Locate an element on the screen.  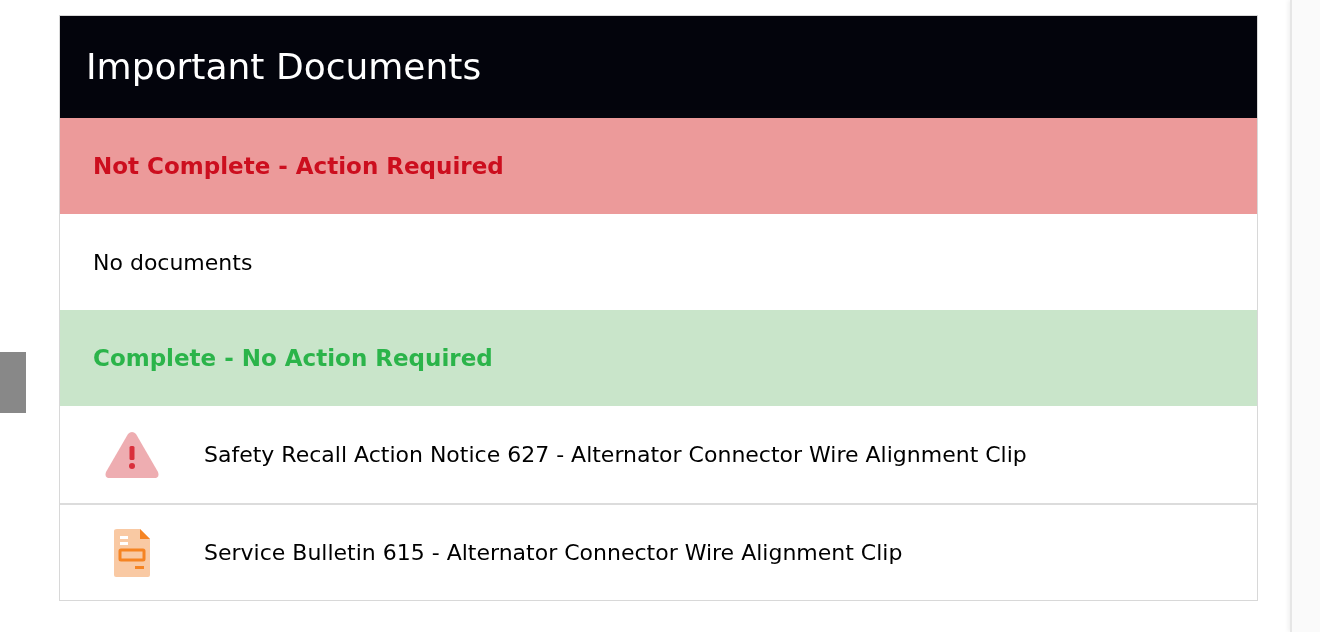
document-title: Service Bulletin 615 - Alternator Connector Wire Alignment Clip is located at coordinates (553, 553).